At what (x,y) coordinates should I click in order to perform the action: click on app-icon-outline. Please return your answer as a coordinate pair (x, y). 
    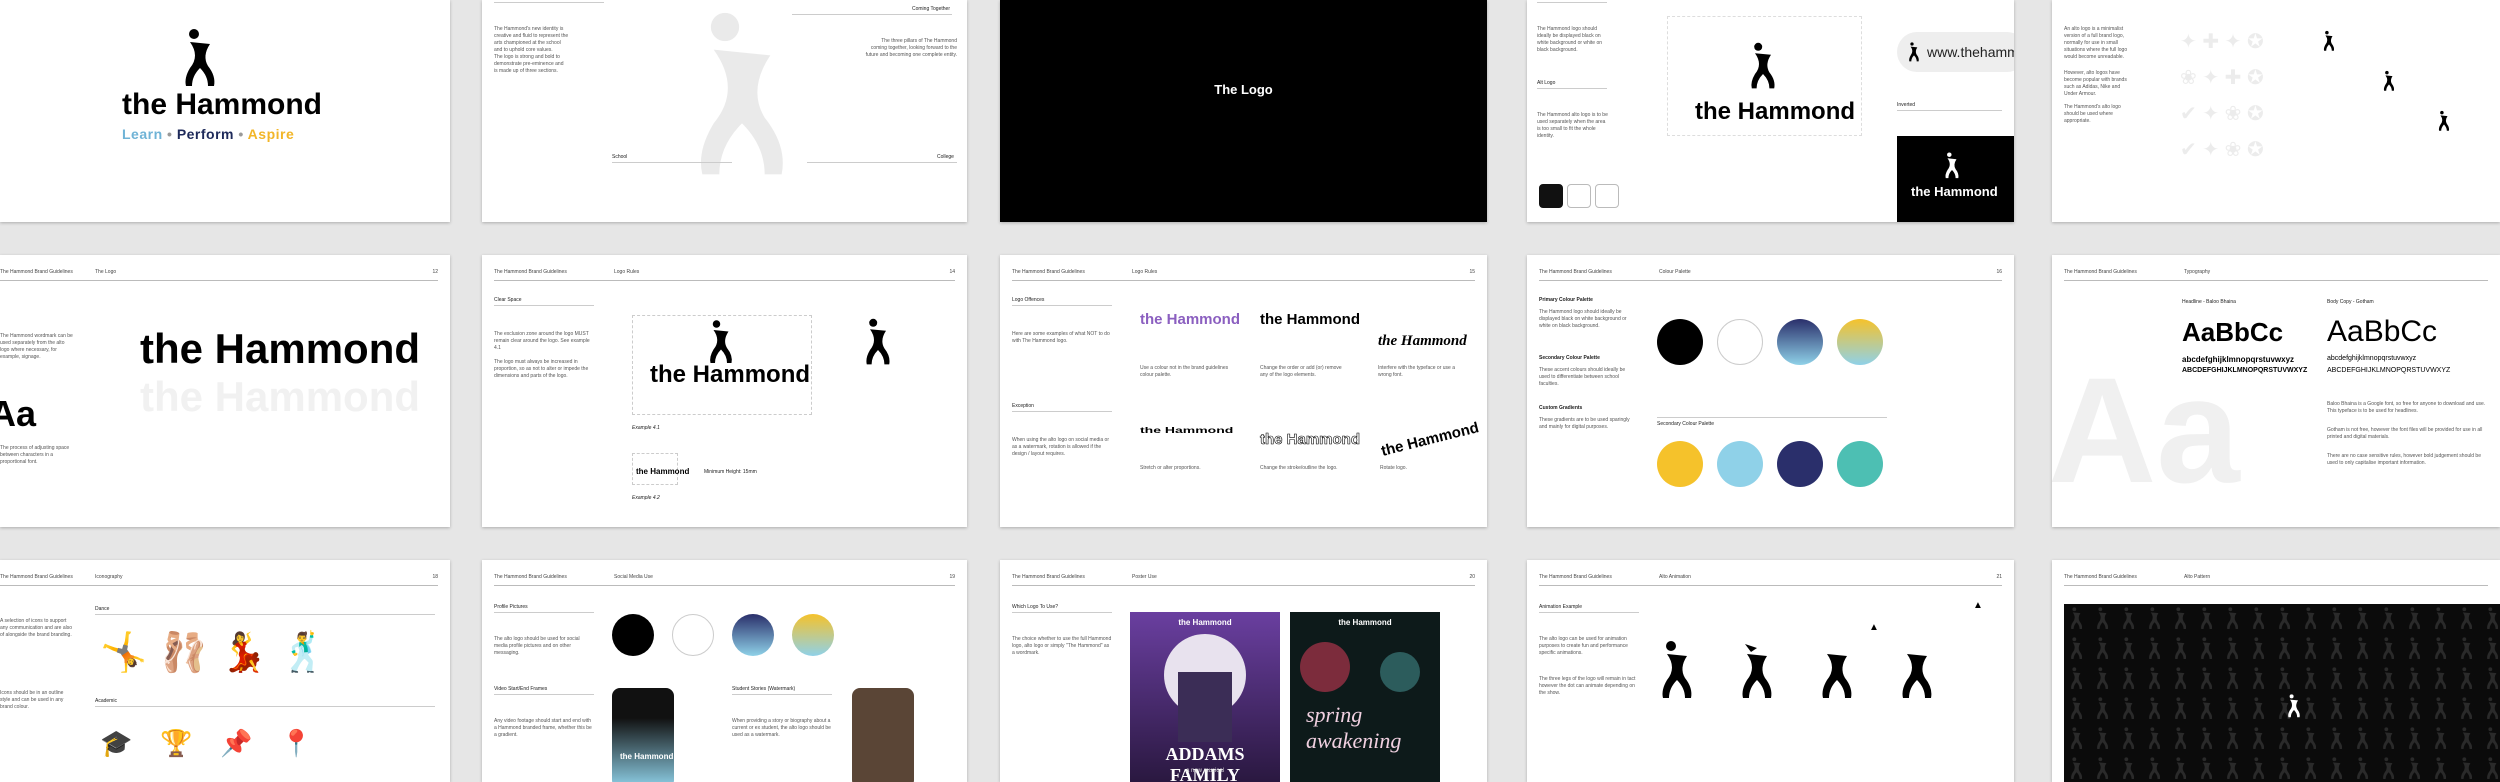
    Looking at the image, I should click on (1607, 196).